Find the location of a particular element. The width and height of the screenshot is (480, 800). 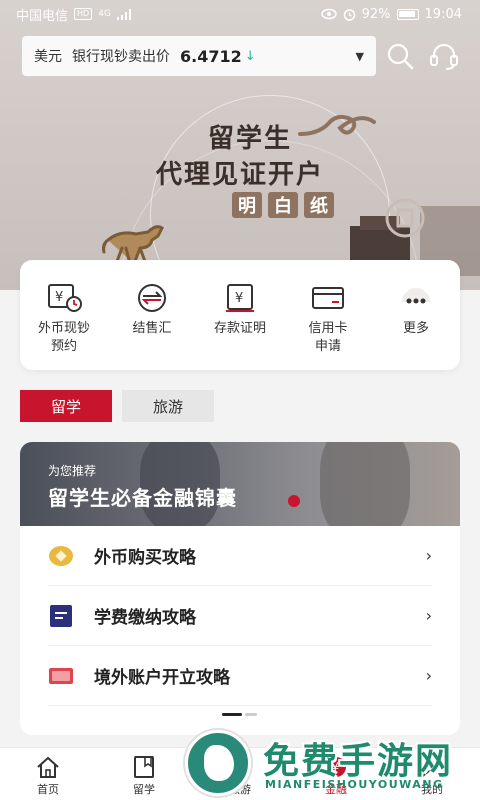

service-foreign-cash: ¥ 外币现钞 预约 is located at coordinates (64, 315).